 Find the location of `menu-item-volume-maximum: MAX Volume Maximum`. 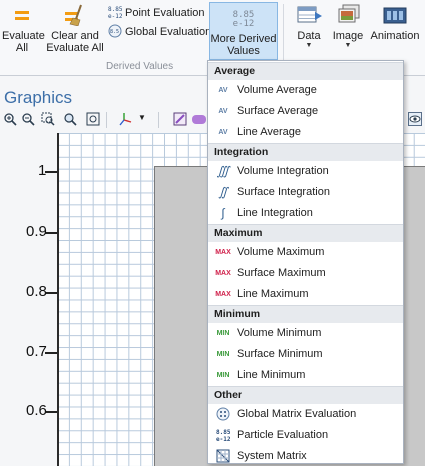

menu-item-volume-maximum: MAX Volume Maximum is located at coordinates (305, 252).